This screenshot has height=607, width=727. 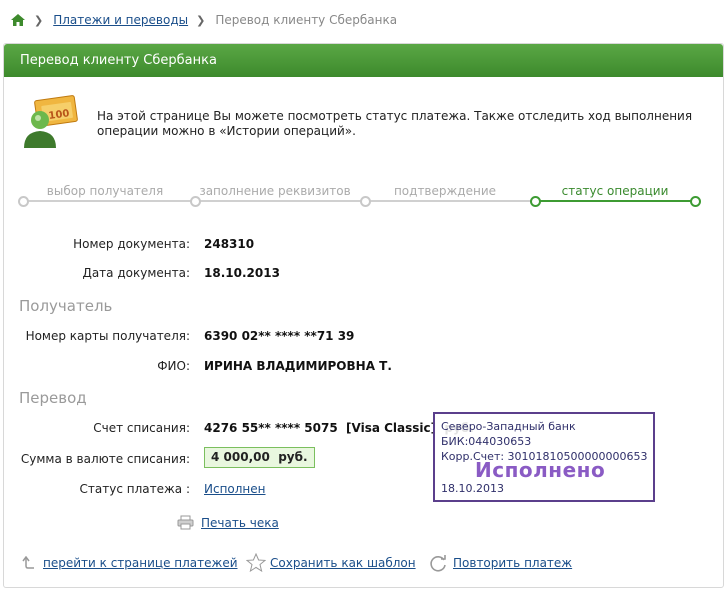 What do you see at coordinates (486, 441) in the screenshot?
I see `stamp-bik: БИК:044030653` at bounding box center [486, 441].